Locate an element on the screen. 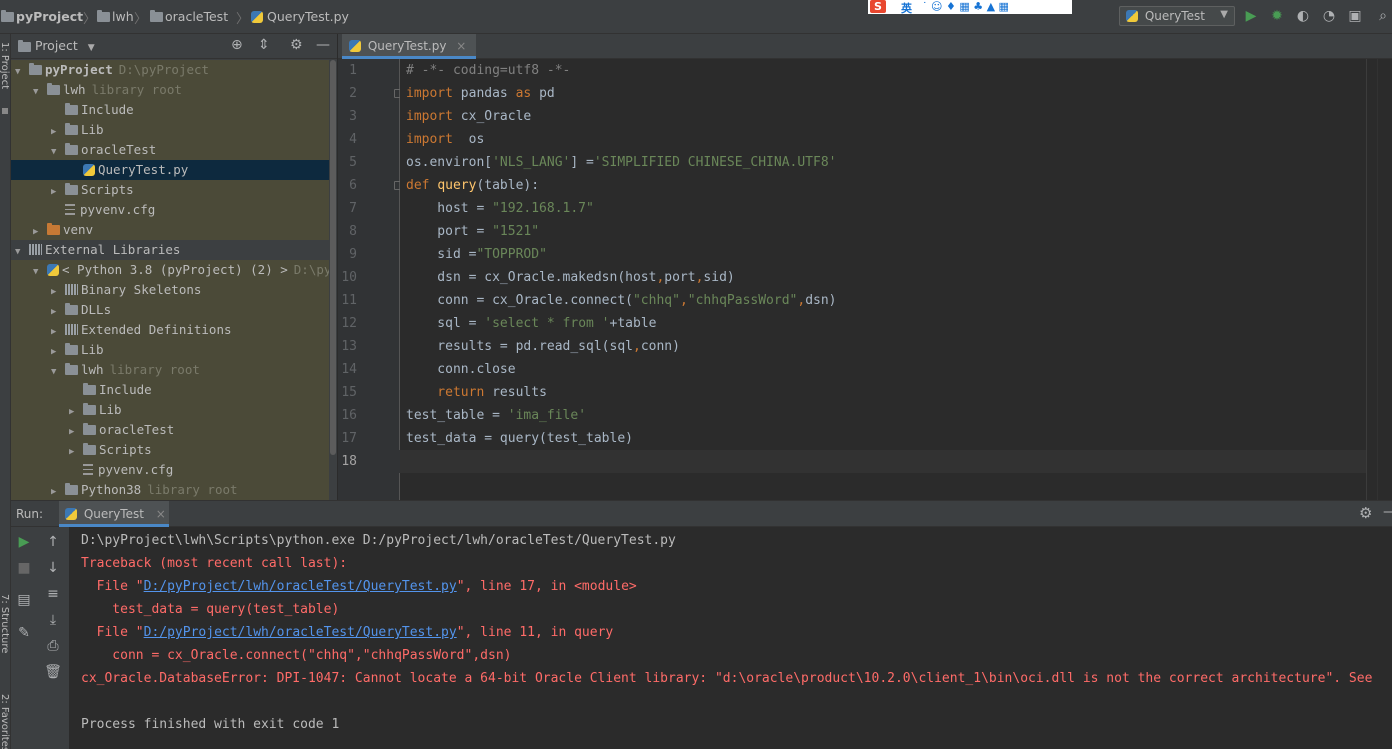 This screenshot has height=749, width=1392. breadcrumb-project: pyProject is located at coordinates (49, 16).